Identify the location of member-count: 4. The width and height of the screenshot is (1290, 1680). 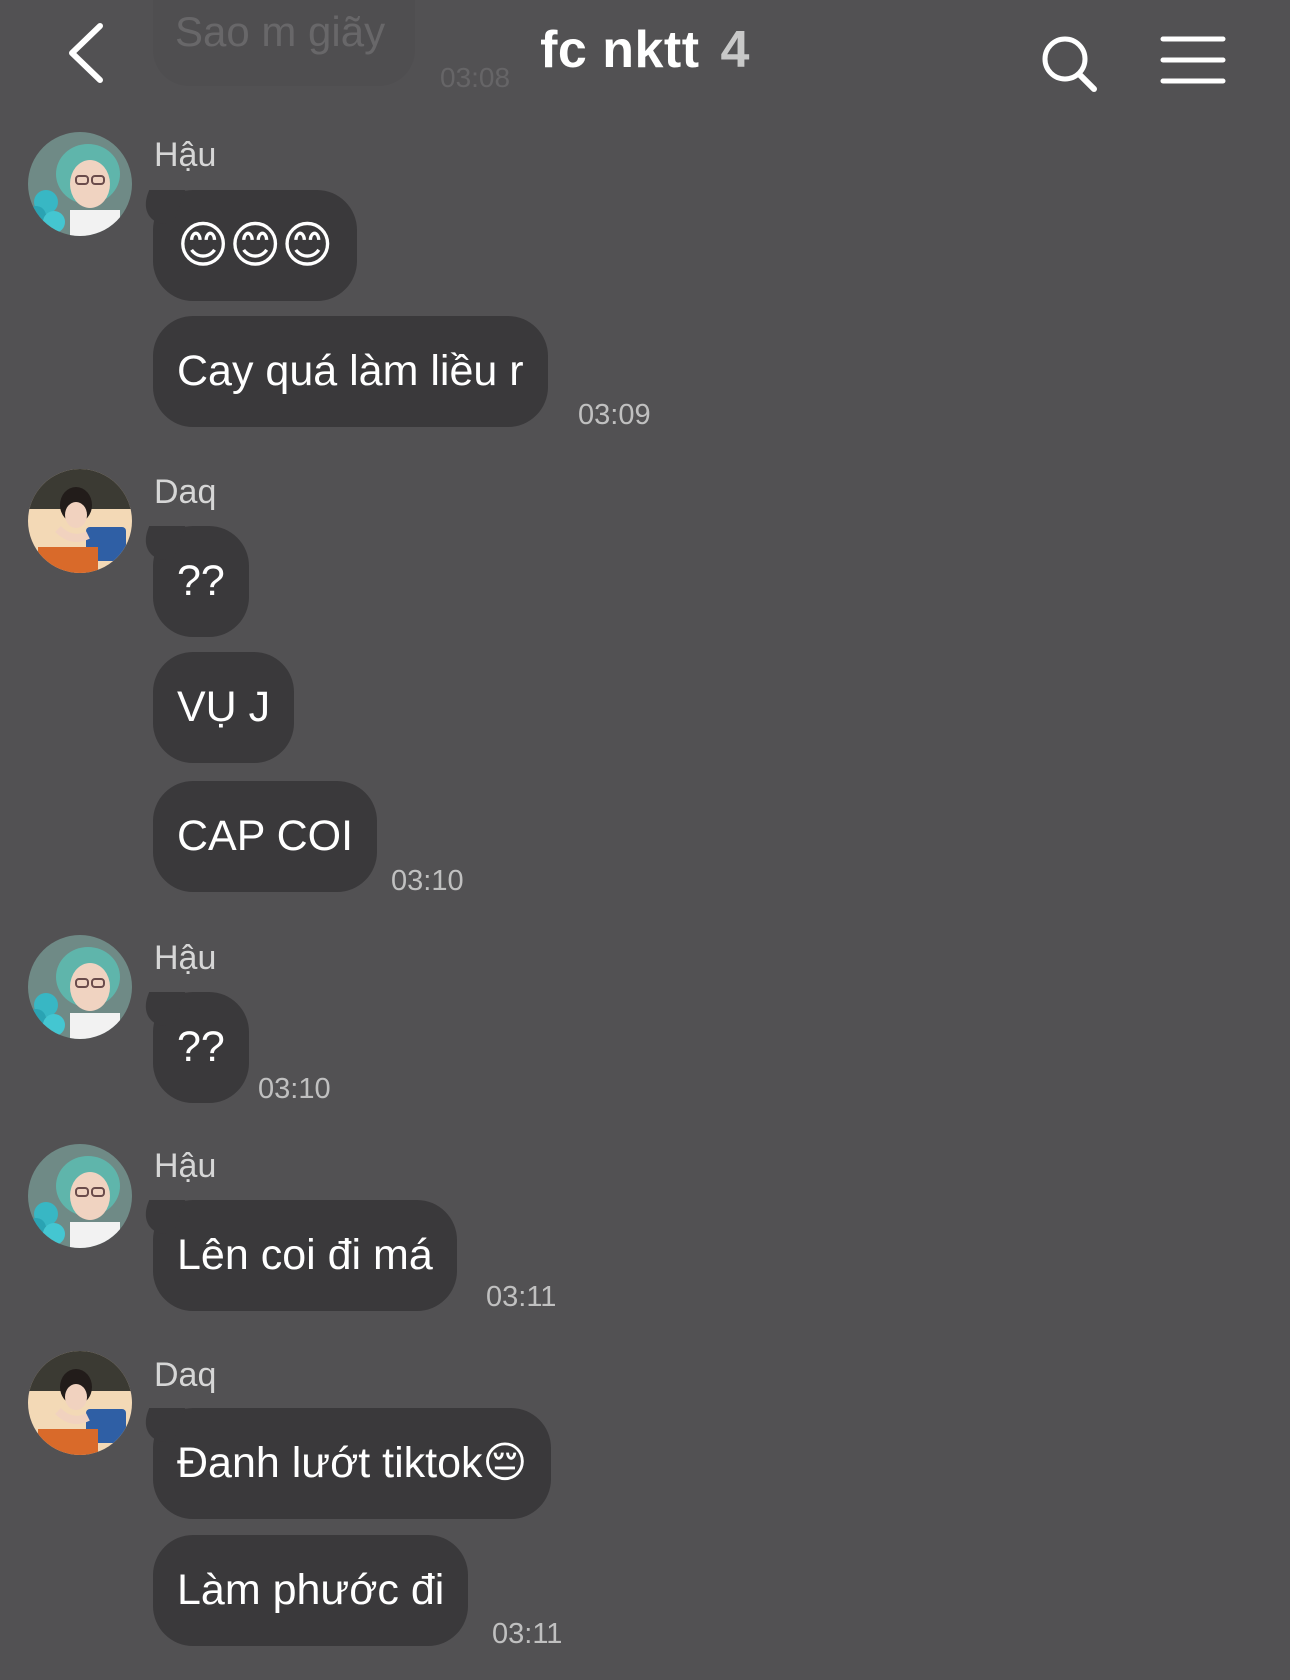
(735, 50).